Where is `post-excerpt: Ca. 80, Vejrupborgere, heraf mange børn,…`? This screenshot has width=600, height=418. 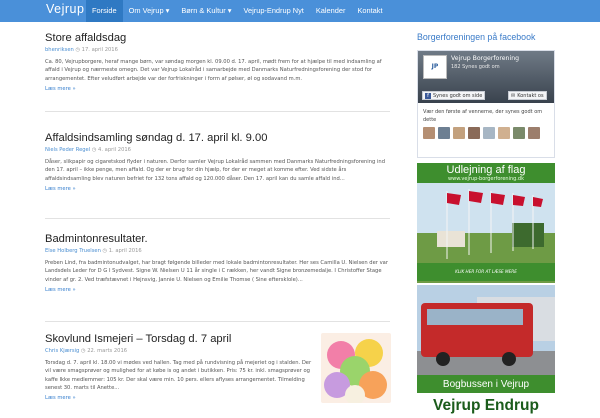
post-excerpt: Ca. 80, Vejrupborgere, heraf mange børn,… is located at coordinates (213, 70).